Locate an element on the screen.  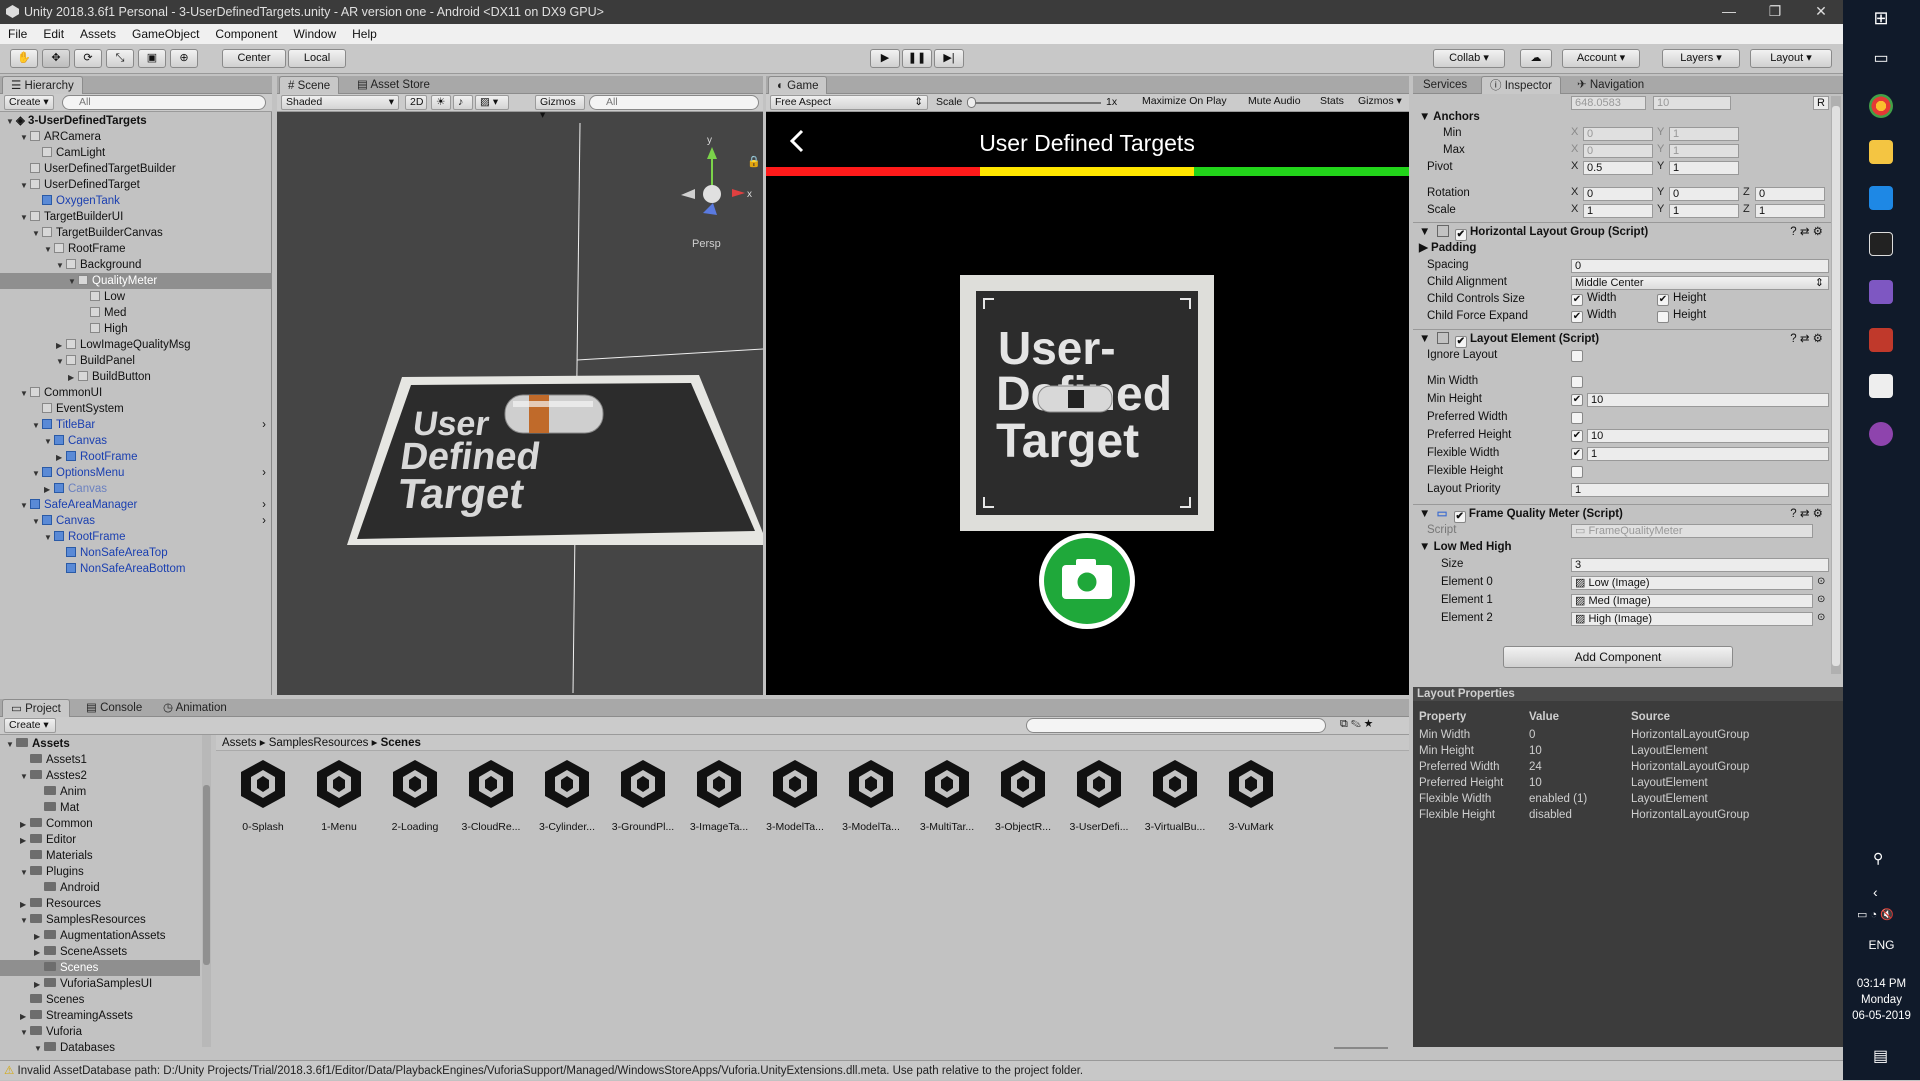
script-field: ▭ FrameQualityMeter is located at coordinates (1692, 531).